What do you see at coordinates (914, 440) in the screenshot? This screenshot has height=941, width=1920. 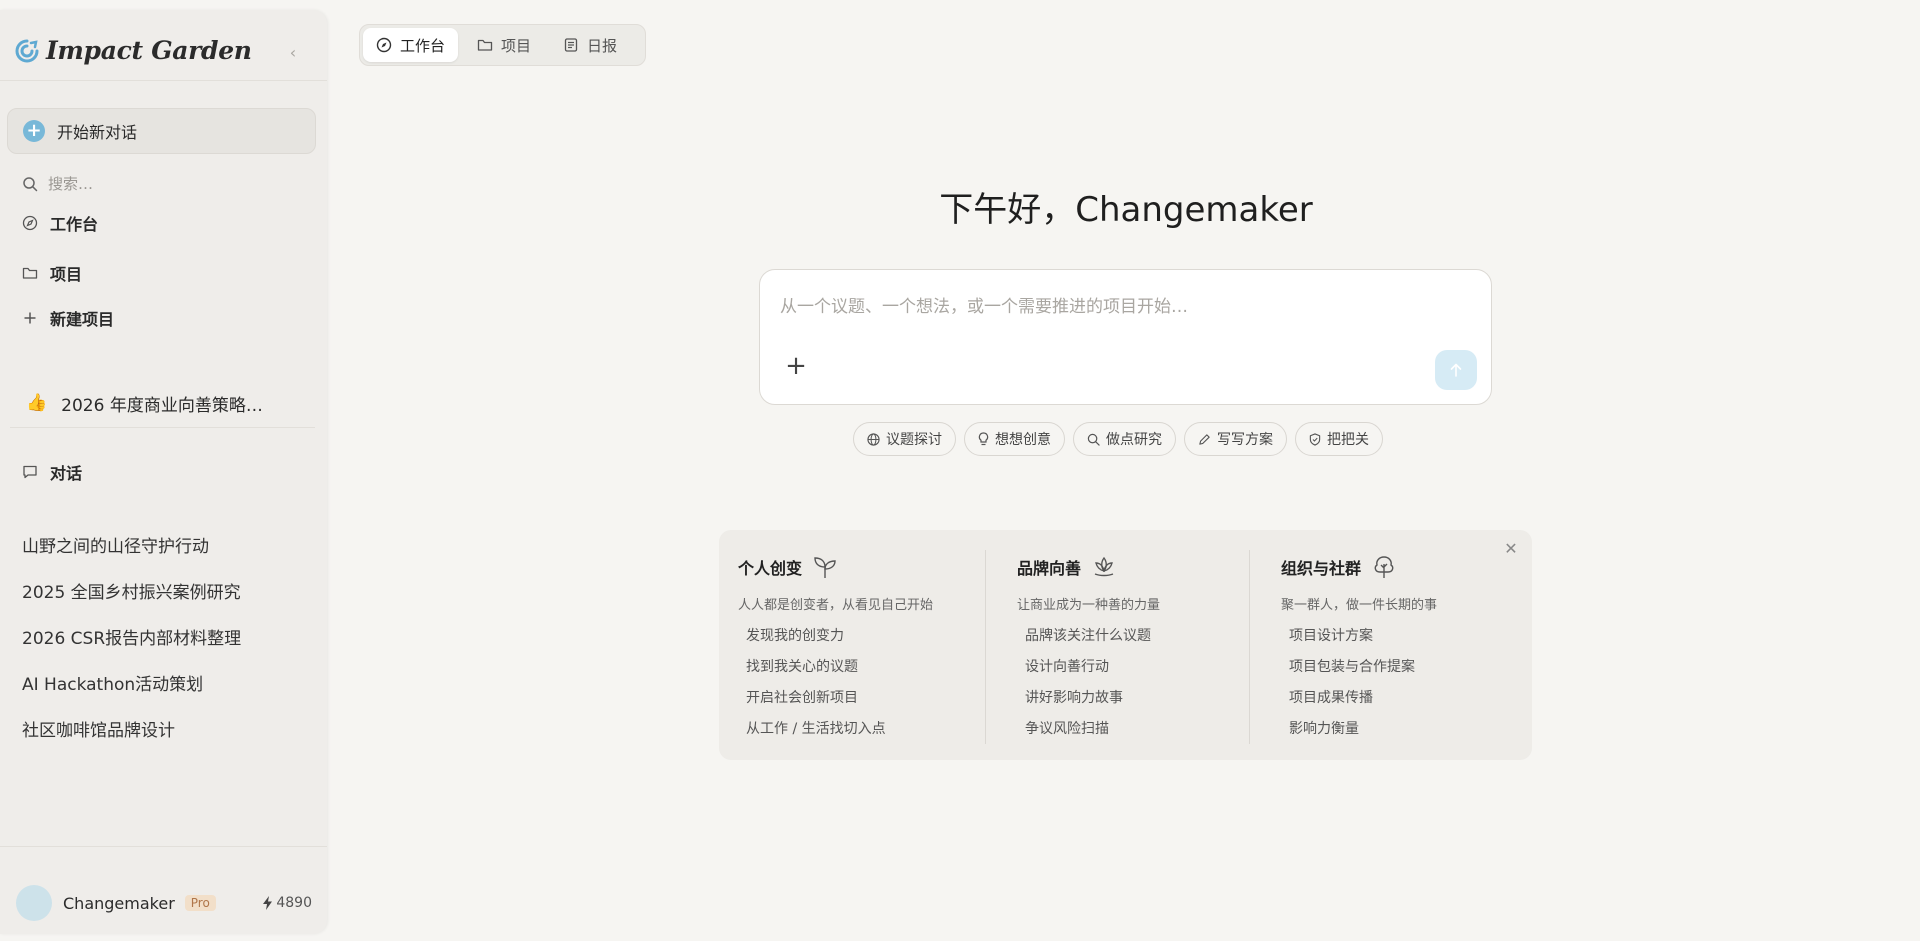 I see `chip-label: 议题探讨` at bounding box center [914, 440].